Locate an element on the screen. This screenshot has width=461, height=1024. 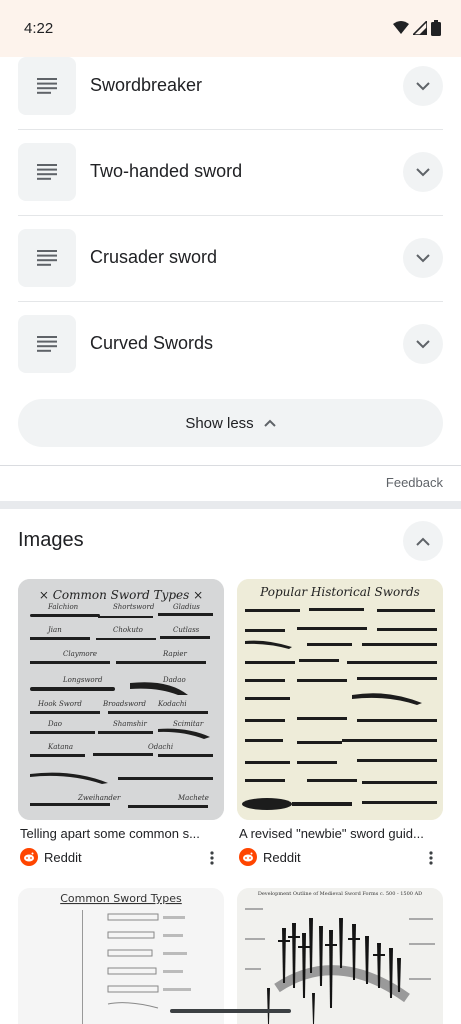
status-time: 4:22 is located at coordinates (39, 28).